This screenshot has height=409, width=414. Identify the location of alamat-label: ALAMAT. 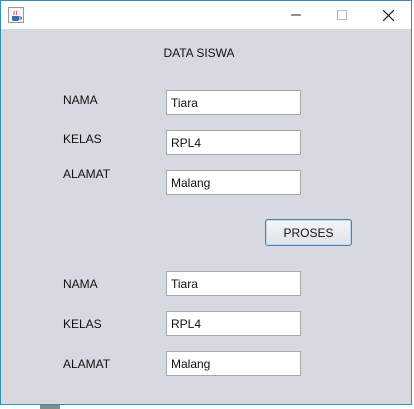
(87, 174).